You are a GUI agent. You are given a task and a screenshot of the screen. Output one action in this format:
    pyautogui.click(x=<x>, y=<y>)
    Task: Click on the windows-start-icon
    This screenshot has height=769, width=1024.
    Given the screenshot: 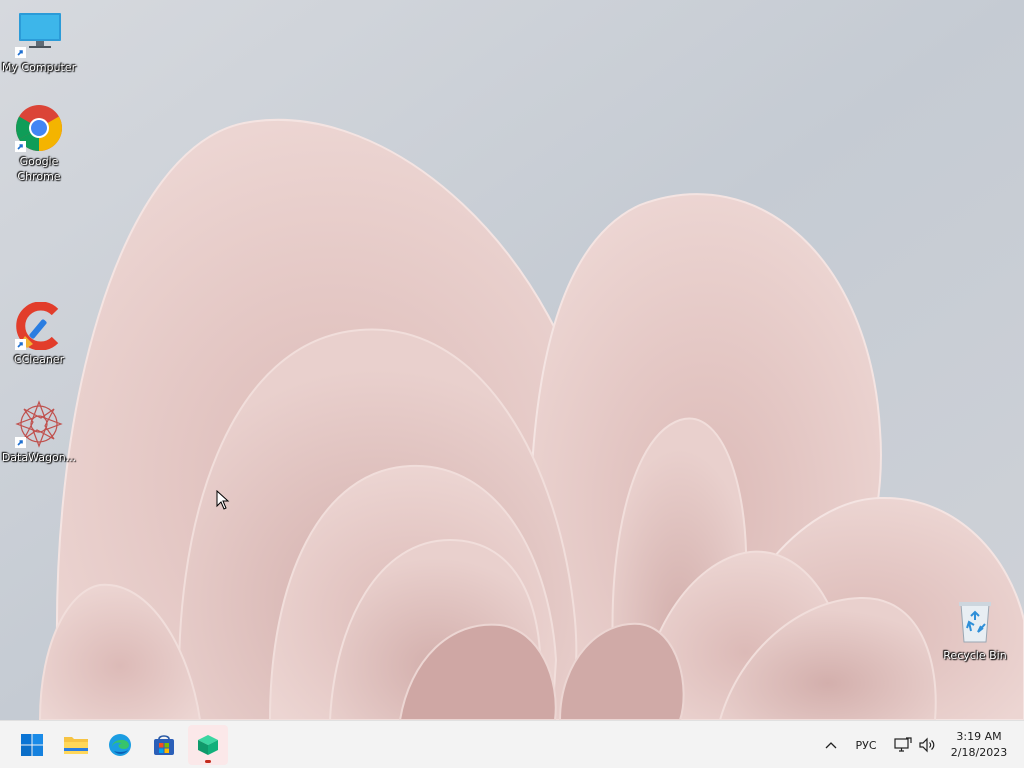 What is the action you would take?
    pyautogui.click(x=32, y=745)
    